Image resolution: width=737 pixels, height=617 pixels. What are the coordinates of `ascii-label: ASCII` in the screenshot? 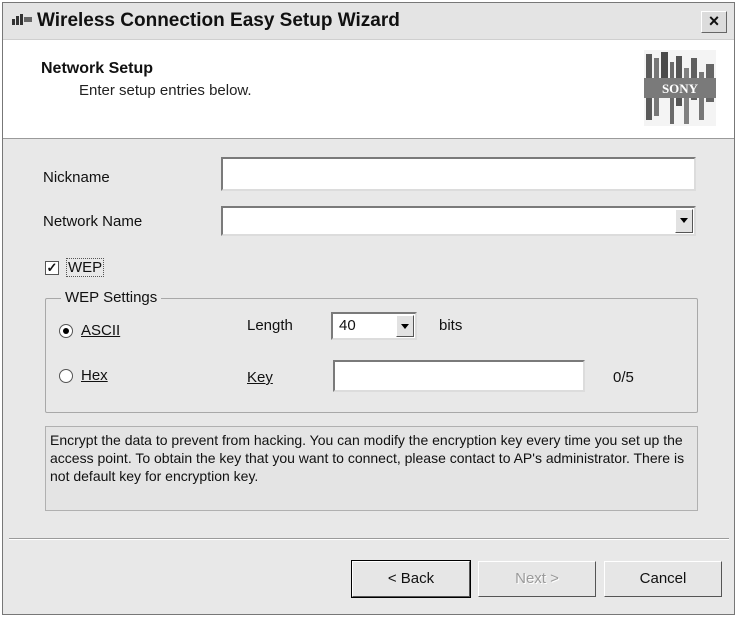 It's located at (100, 330).